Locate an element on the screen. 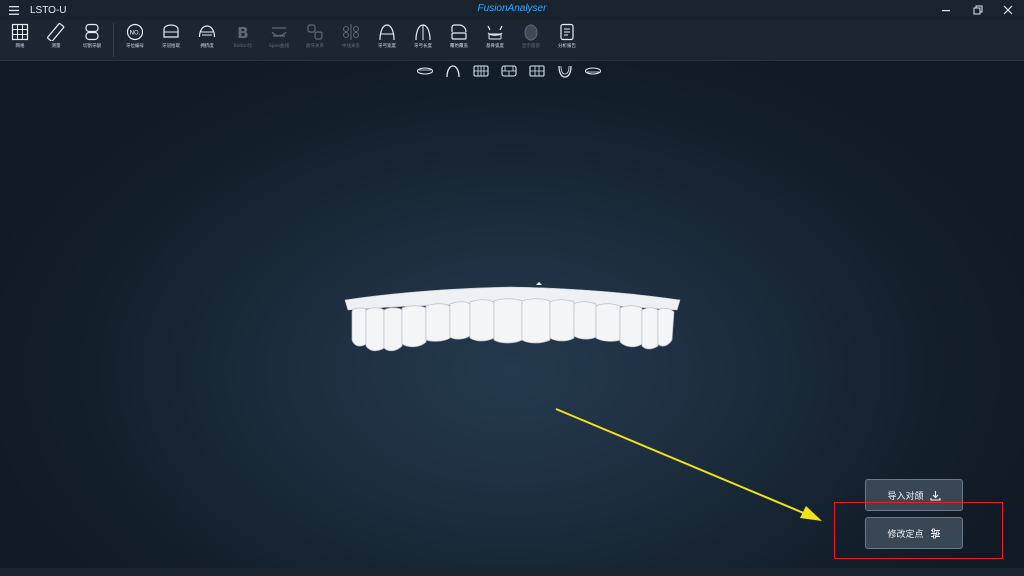 This screenshot has height=576, width=1024. tool-label: 拥挤度 is located at coordinates (207, 46).